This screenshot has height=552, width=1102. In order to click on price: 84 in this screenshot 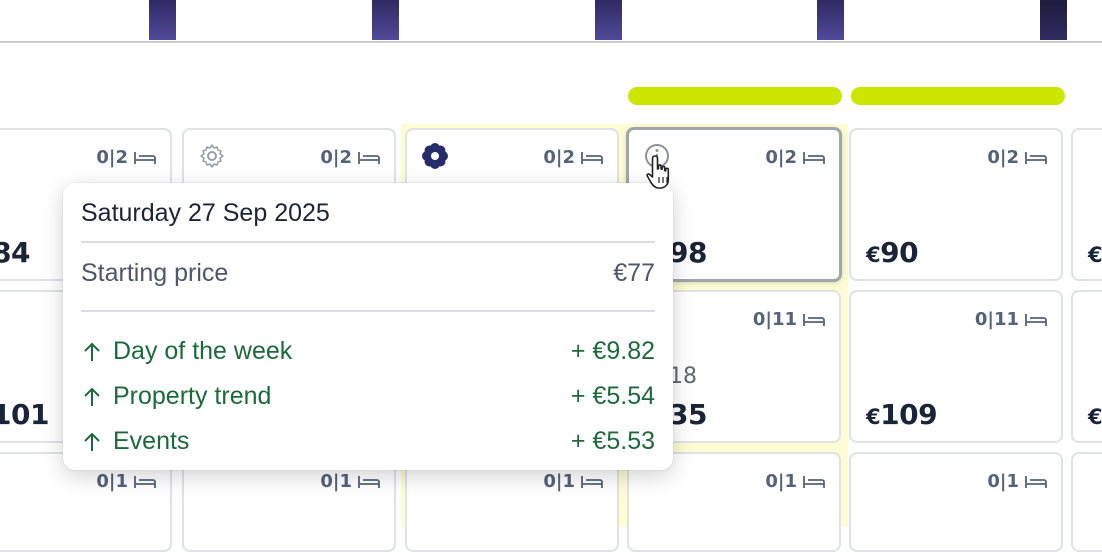, I will do `click(15, 252)`.